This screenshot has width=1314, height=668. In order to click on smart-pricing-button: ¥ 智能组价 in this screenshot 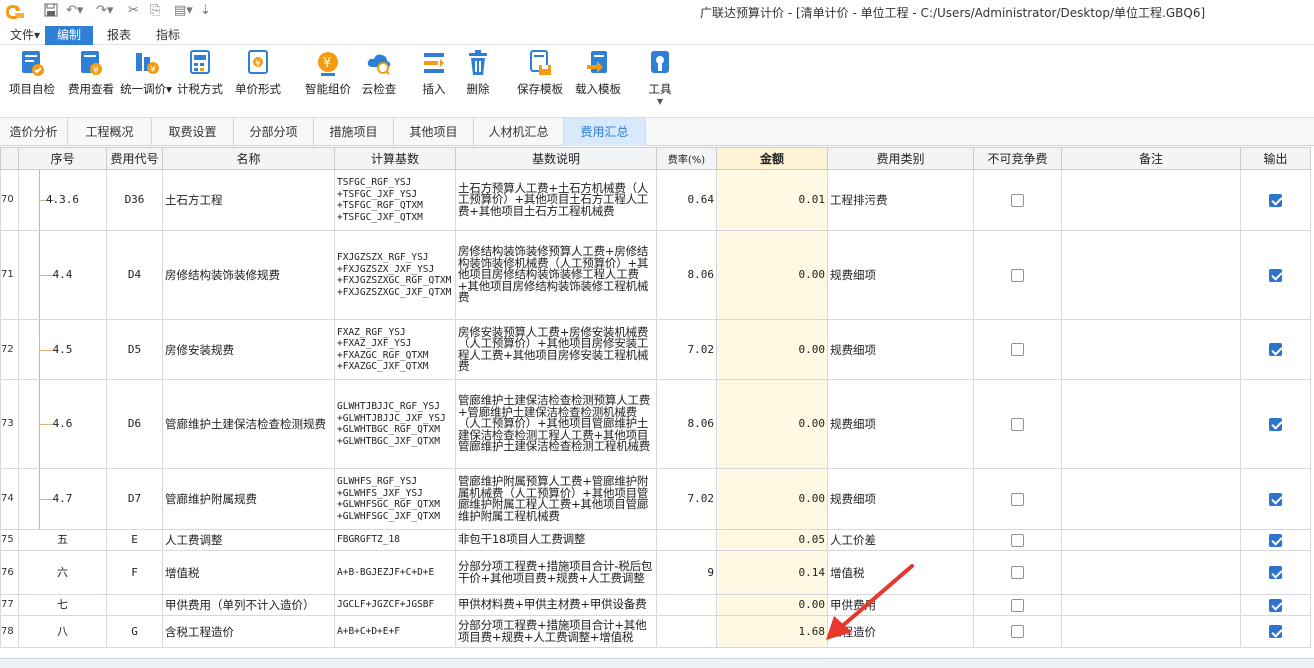, I will do `click(328, 73)`.